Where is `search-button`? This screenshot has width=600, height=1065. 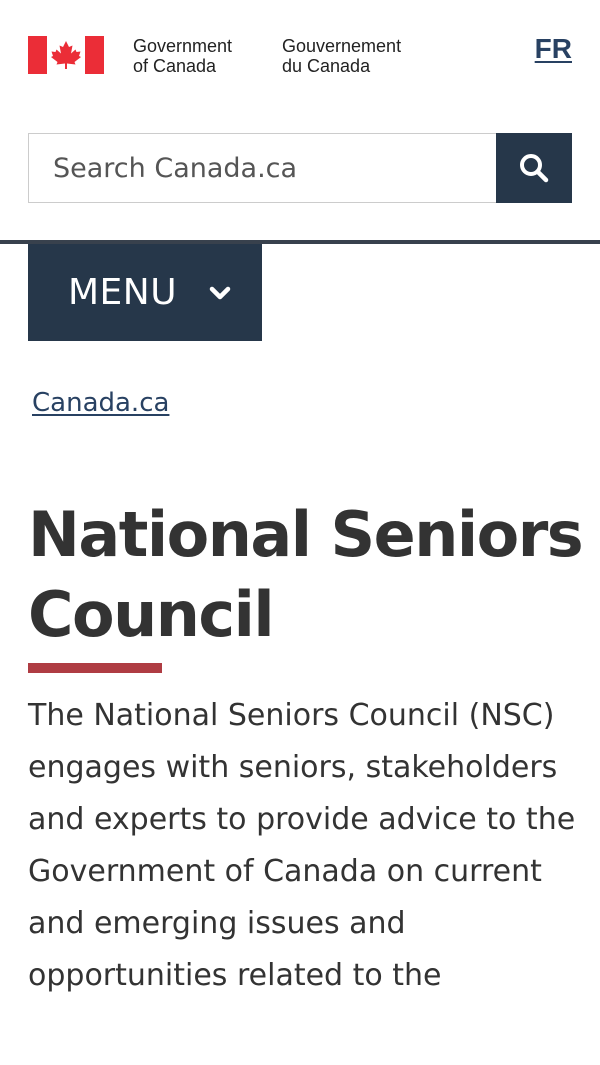
search-button is located at coordinates (534, 168).